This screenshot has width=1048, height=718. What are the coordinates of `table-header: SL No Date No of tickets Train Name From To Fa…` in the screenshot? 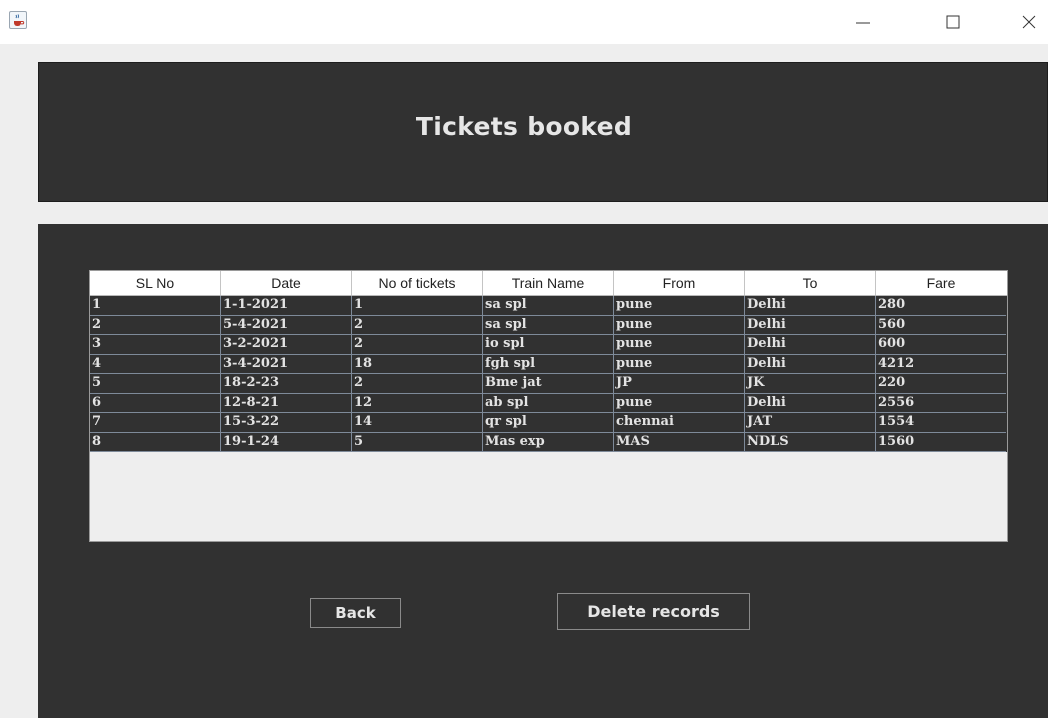 It's located at (548, 283).